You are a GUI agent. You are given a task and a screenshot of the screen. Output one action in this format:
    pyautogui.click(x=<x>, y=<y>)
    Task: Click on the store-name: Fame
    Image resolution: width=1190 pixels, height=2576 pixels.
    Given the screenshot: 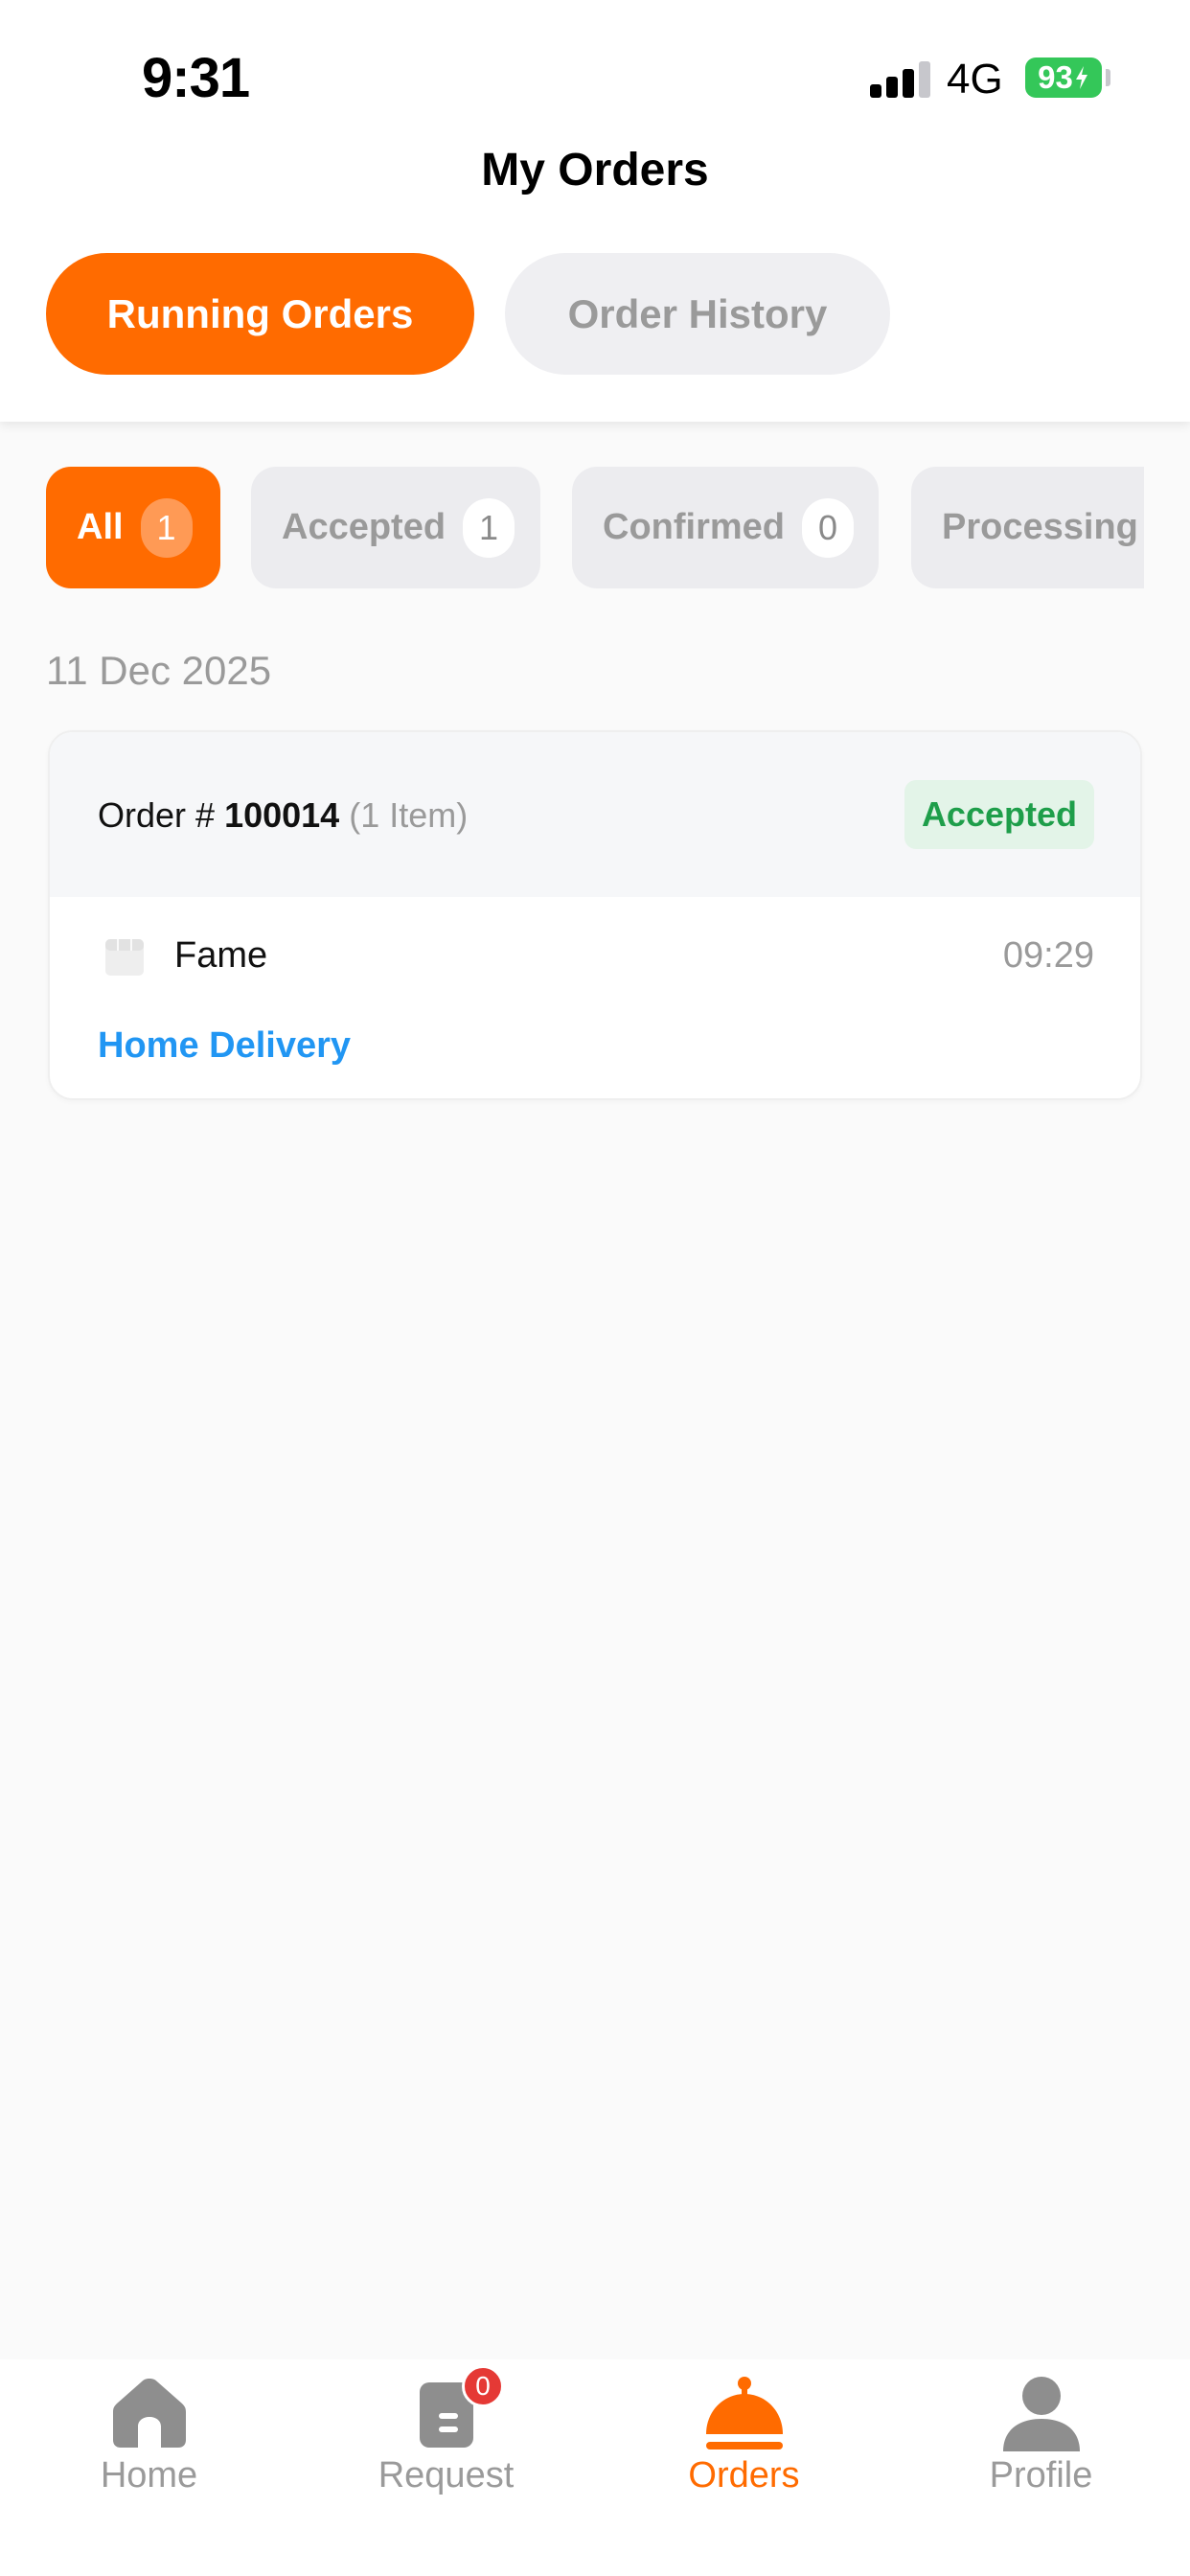 What is the action you would take?
    pyautogui.click(x=221, y=955)
    